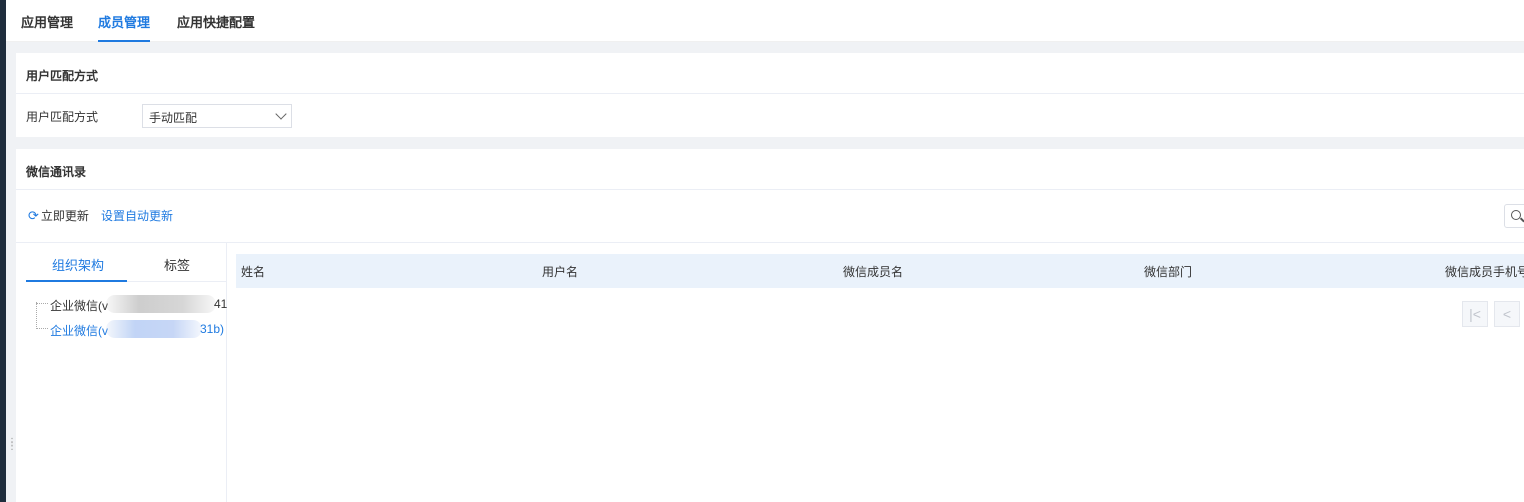 The image size is (1524, 502). Describe the element at coordinates (873, 271) in the screenshot. I see `column-header: 微信成员名` at that location.